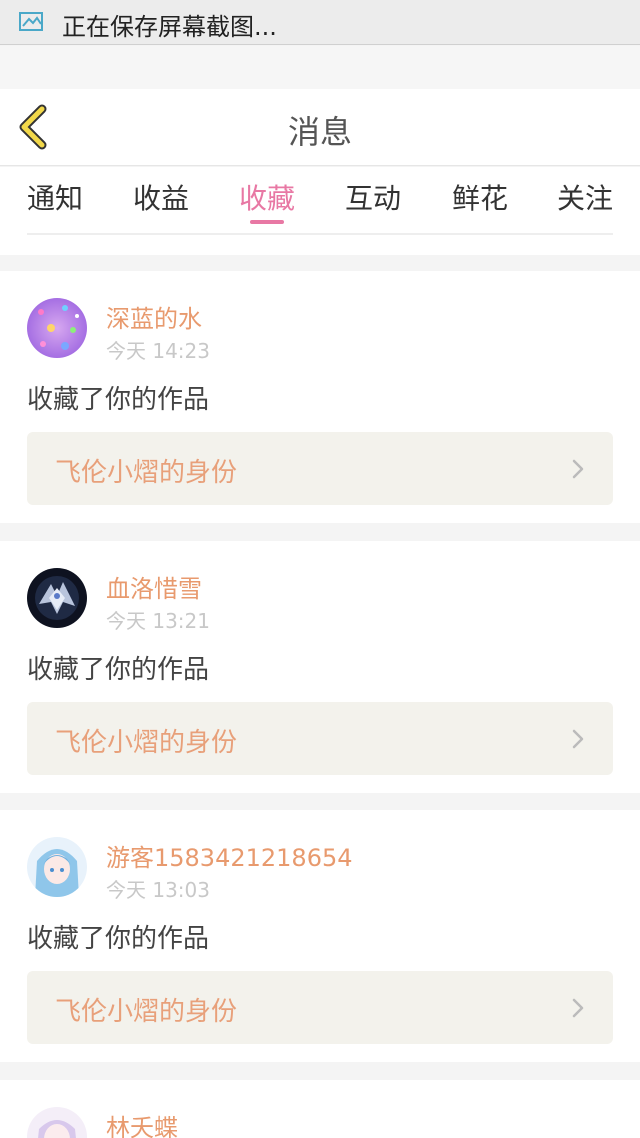 This screenshot has width=640, height=1138. I want to click on tab-bar: 通知 收益 收藏 互动 鲜花 关注, so click(320, 211).